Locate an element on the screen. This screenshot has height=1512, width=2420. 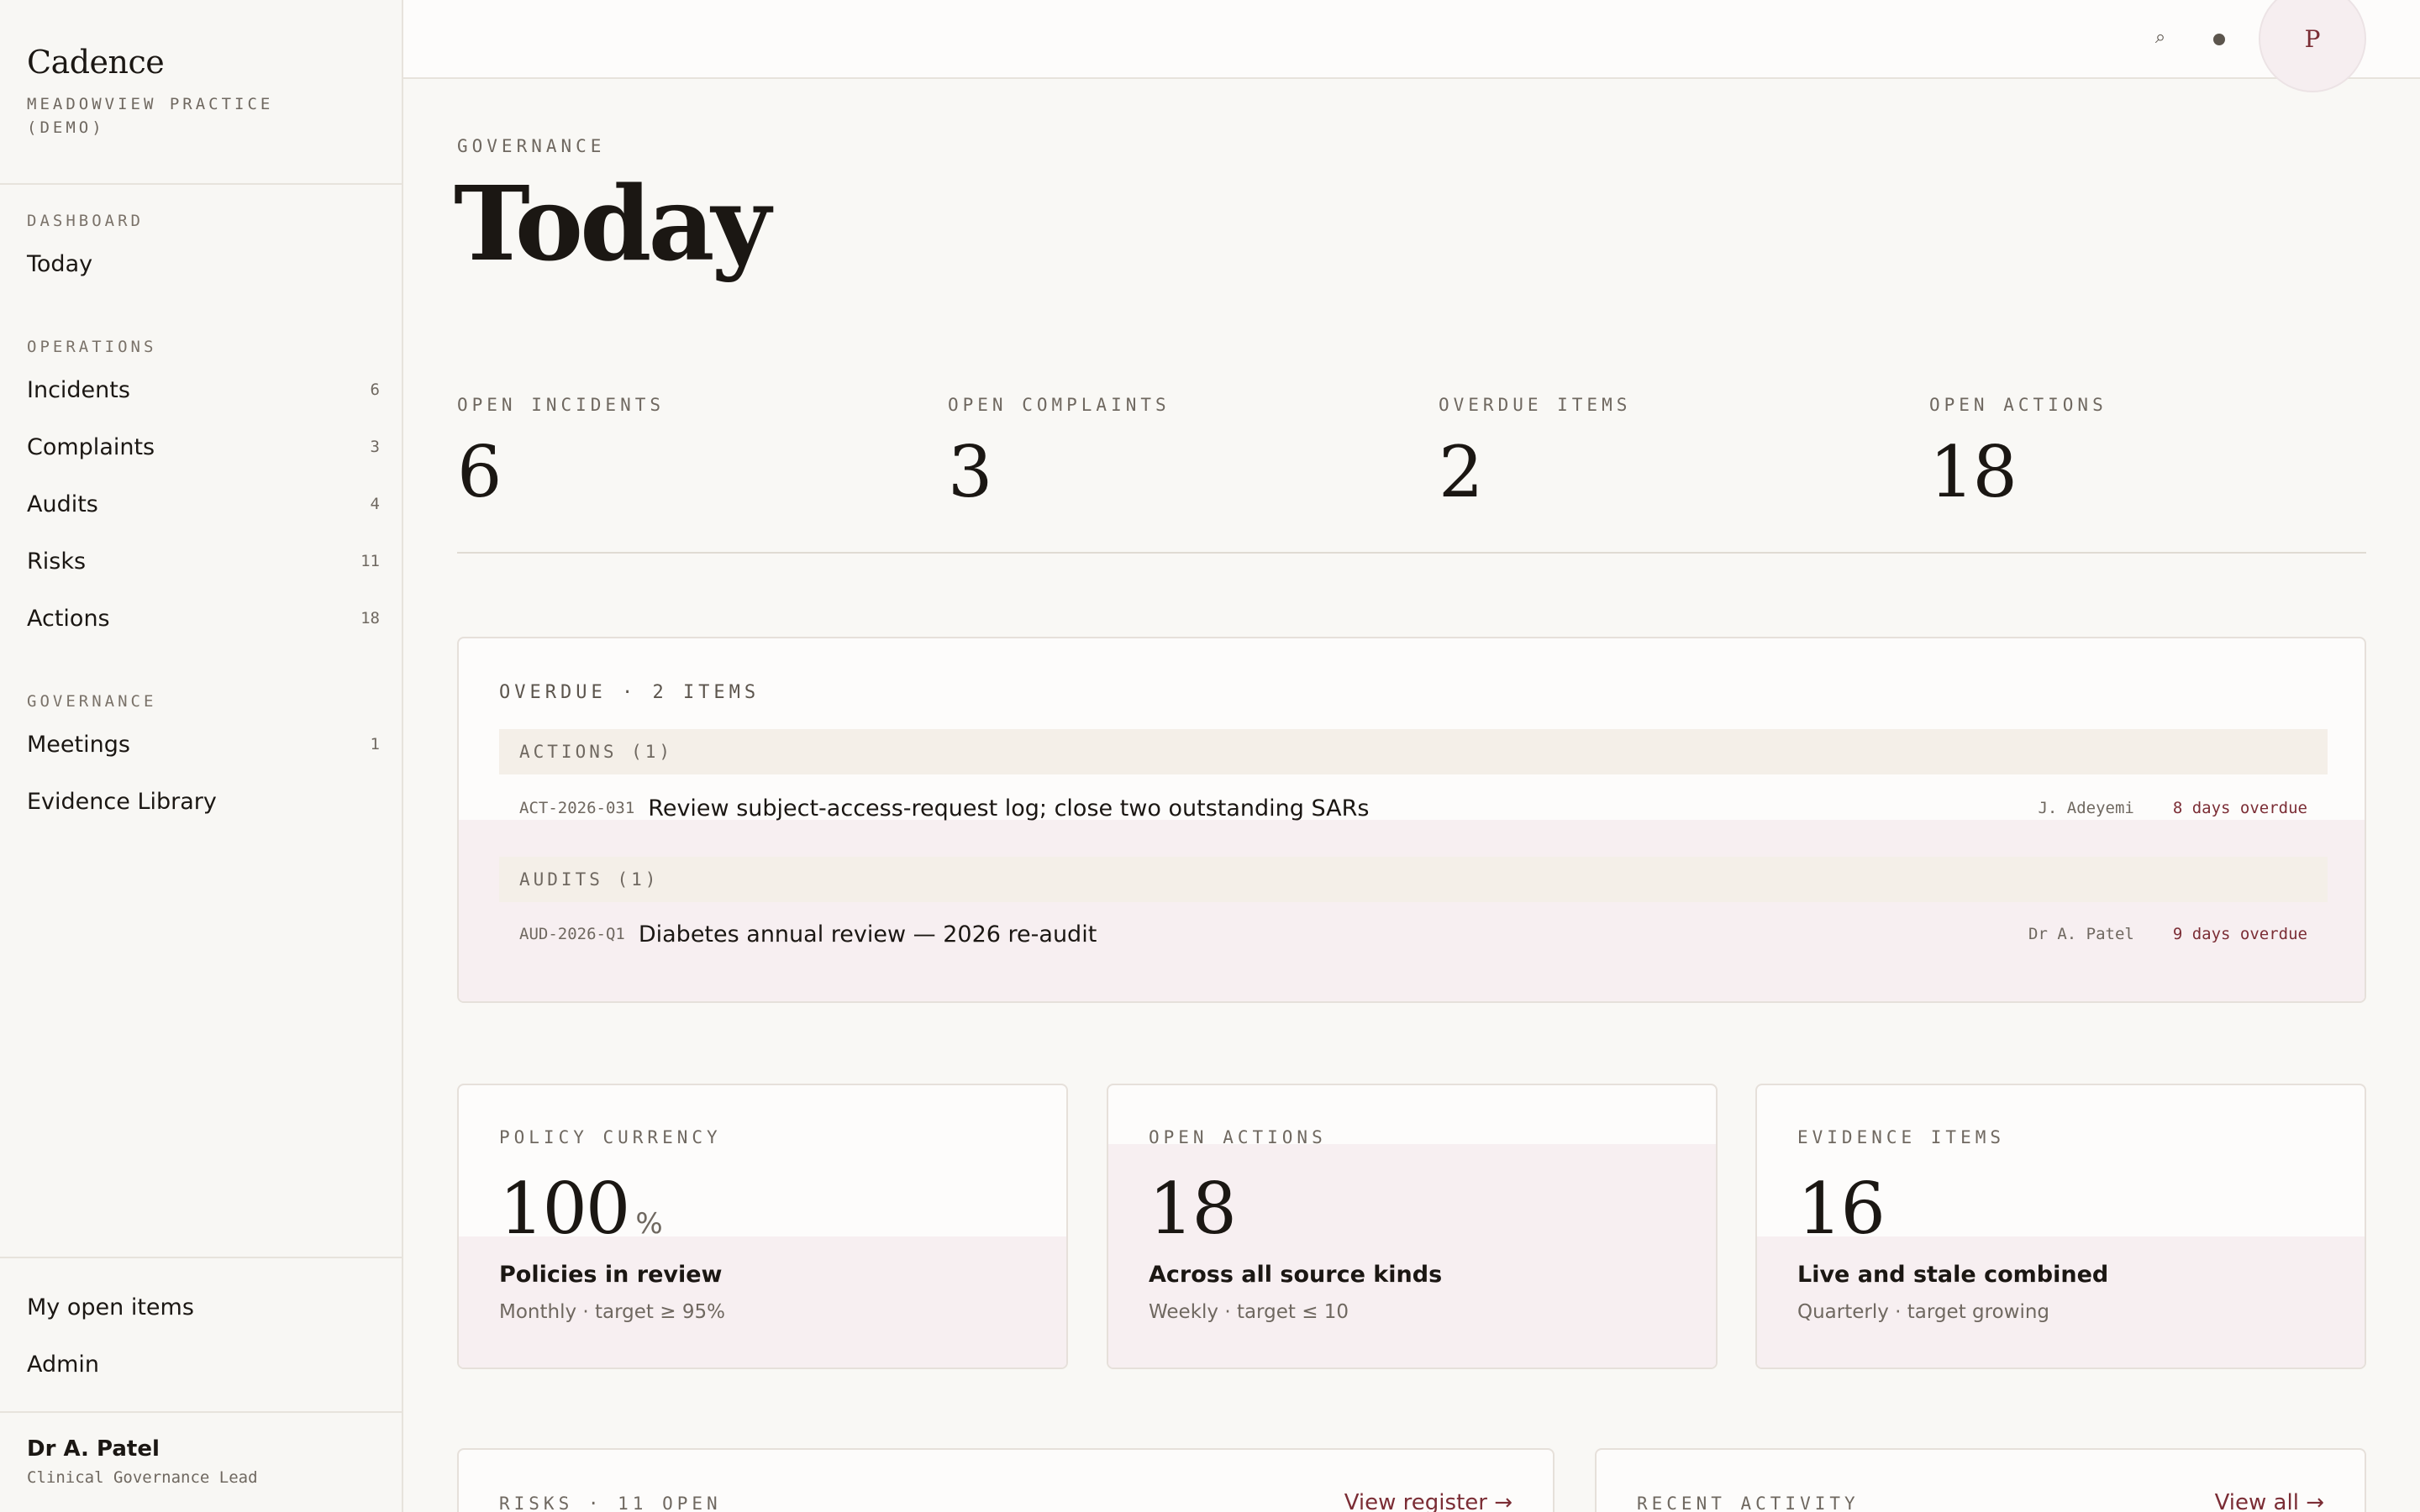
metric-value: 16 is located at coordinates (1842, 1209).